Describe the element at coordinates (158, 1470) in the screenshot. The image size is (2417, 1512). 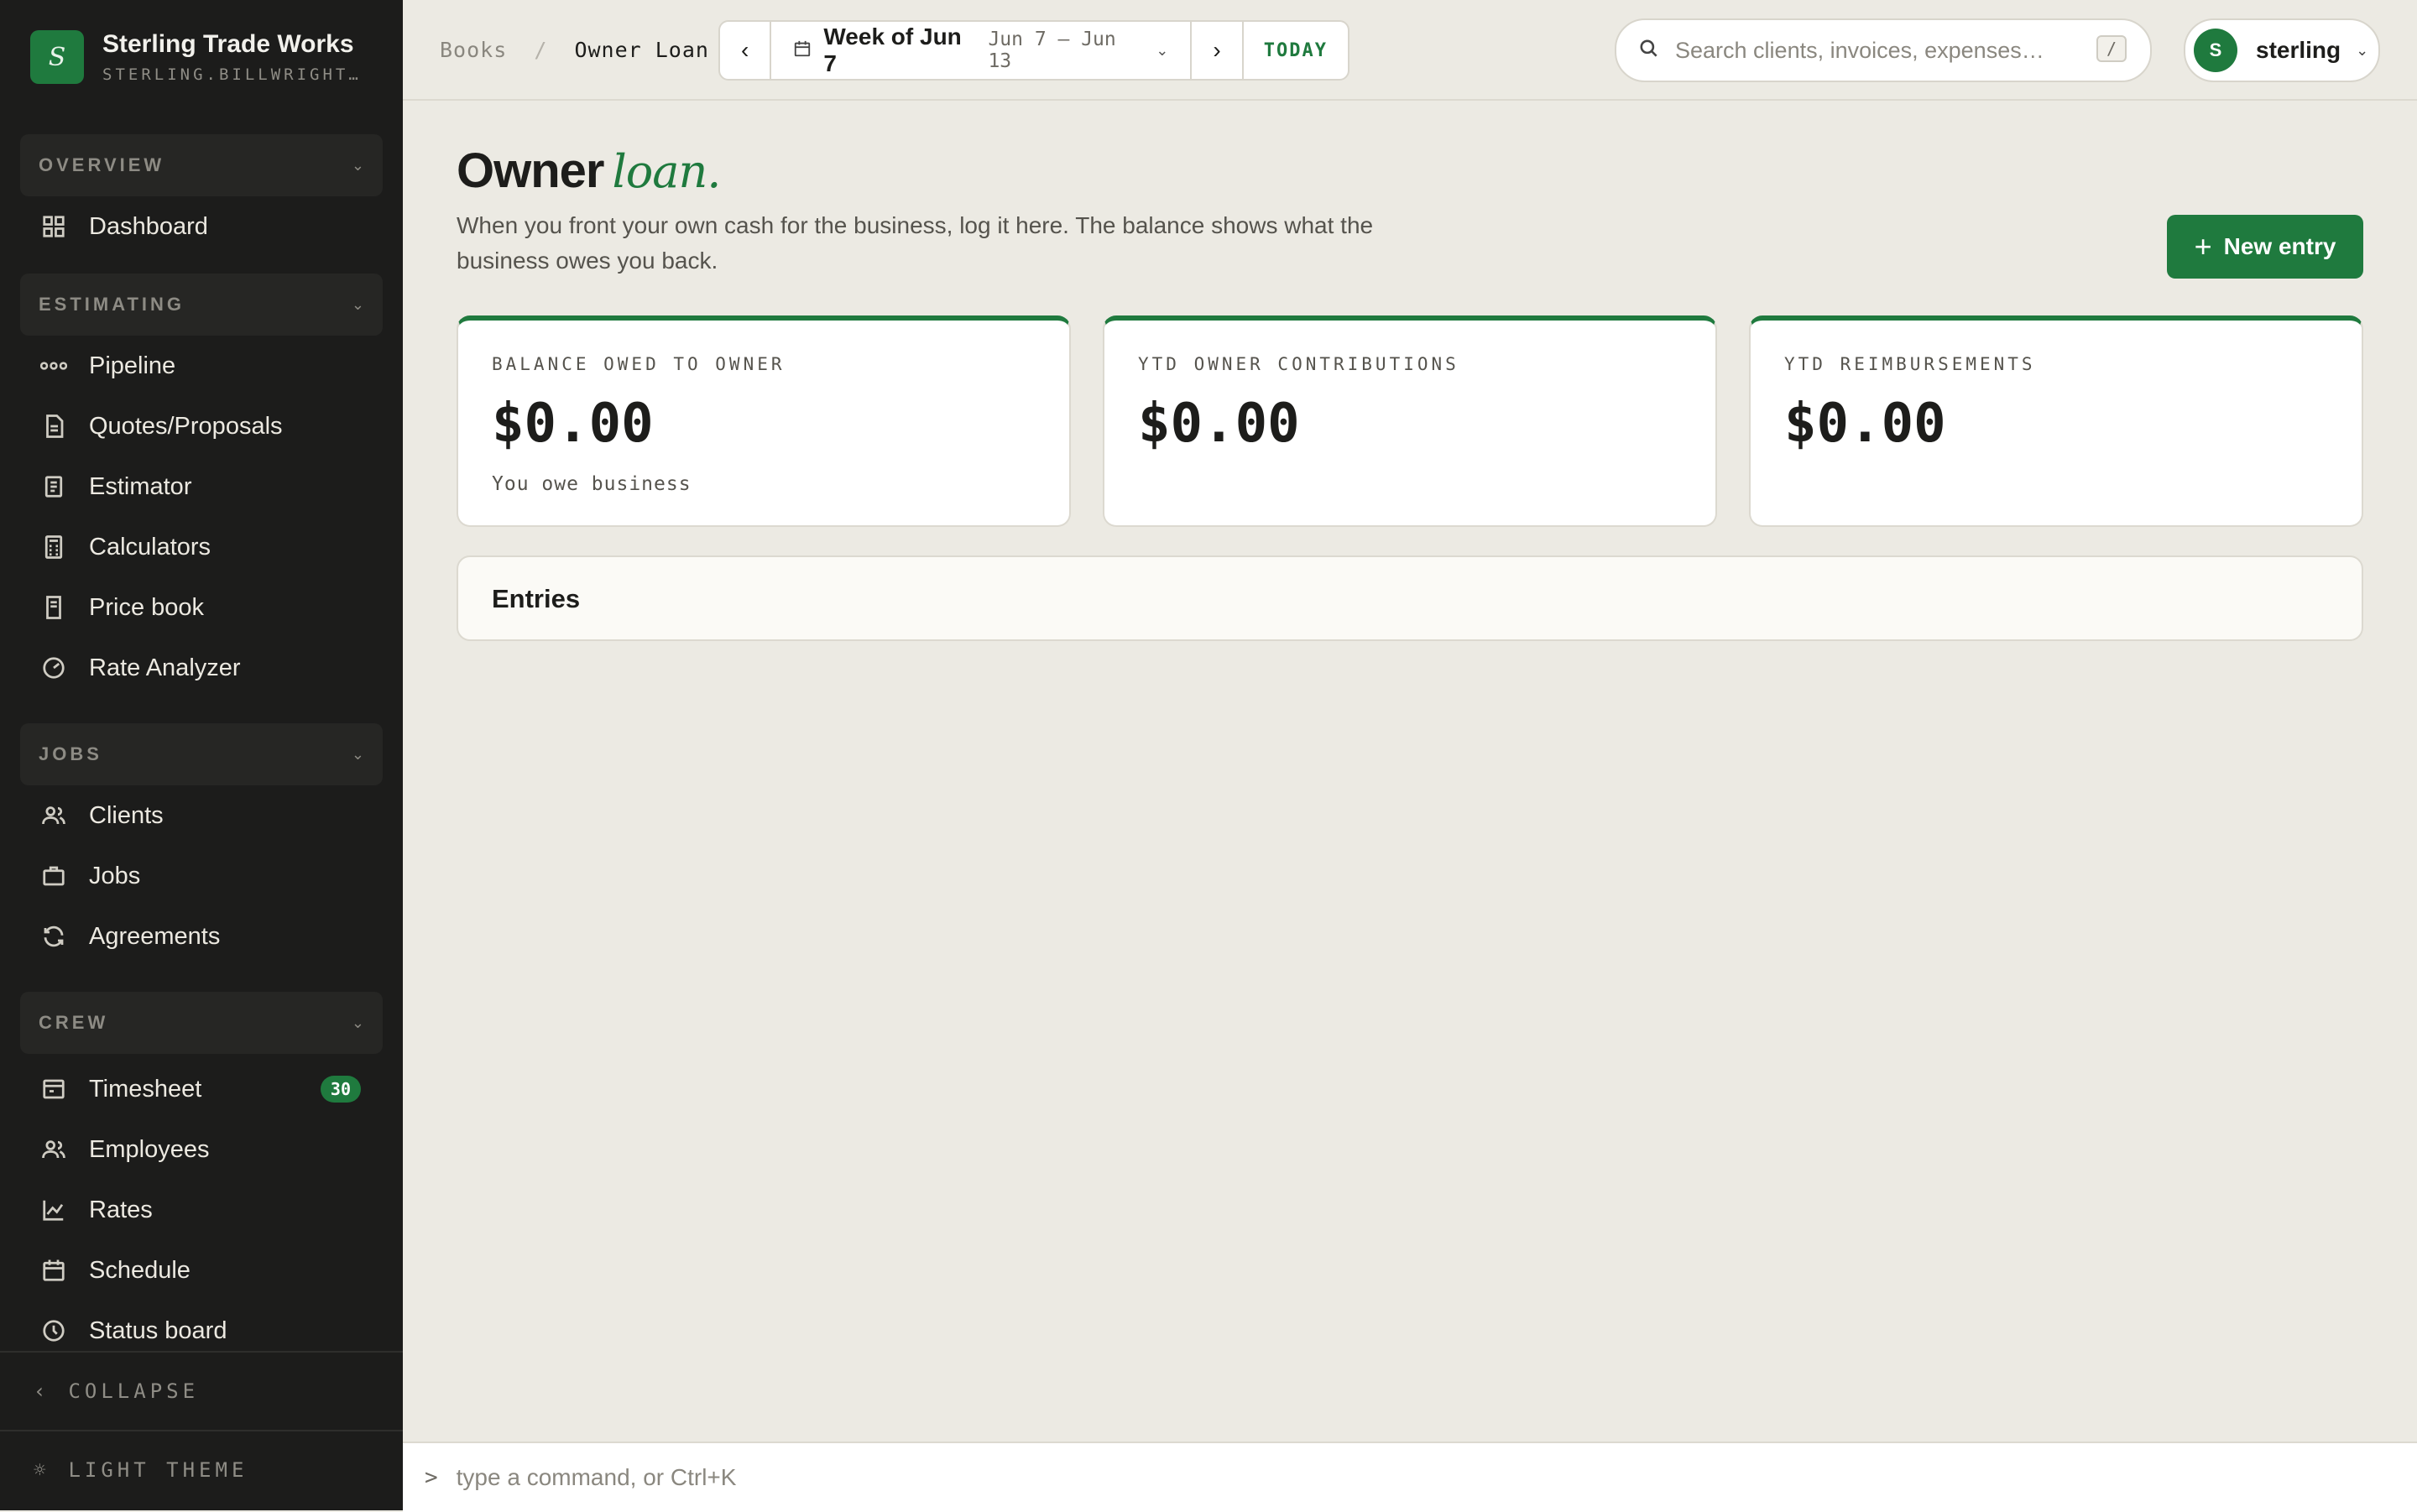
I see `theme-label: LIGHT THEME` at that location.